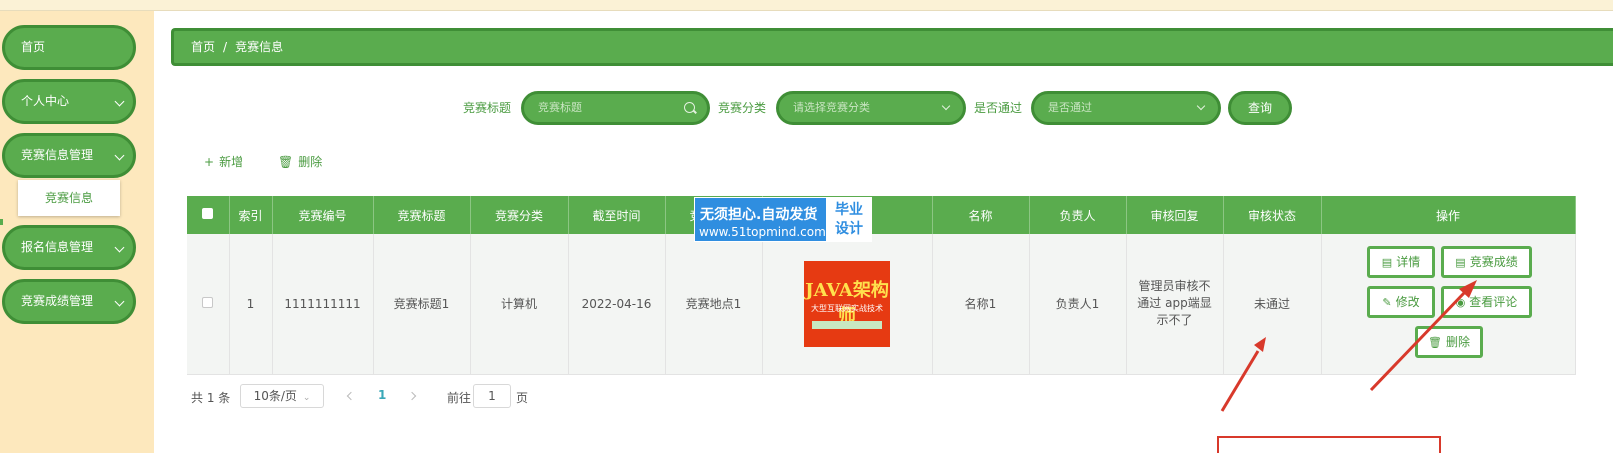  Describe the element at coordinates (1348, 346) in the screenshot. I see `annotation-arrows` at that location.